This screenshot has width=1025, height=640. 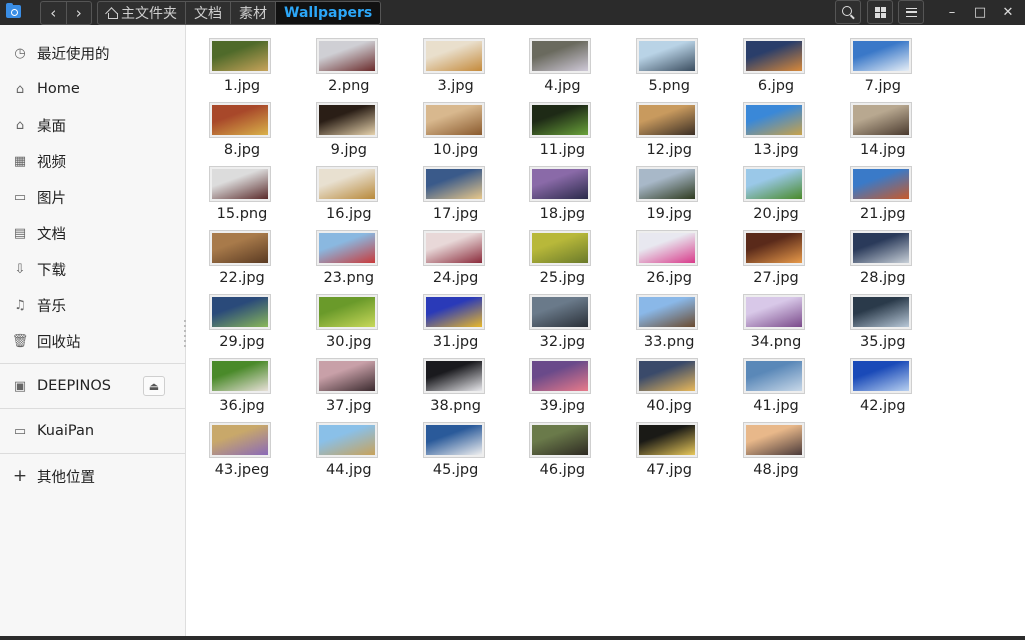 I want to click on file-item: 11.jpg, so click(x=562, y=124).